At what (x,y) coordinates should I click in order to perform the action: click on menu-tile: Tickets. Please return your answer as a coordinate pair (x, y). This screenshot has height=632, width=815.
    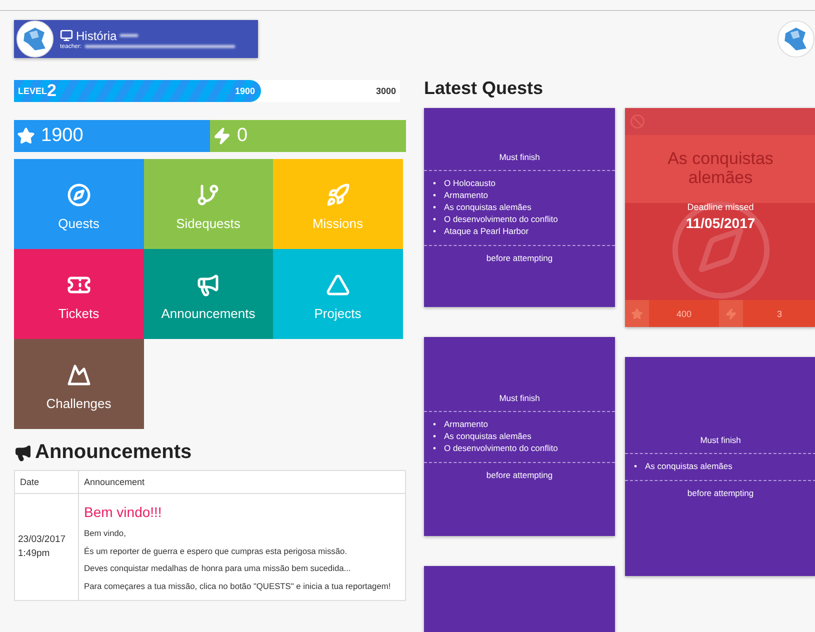
    Looking at the image, I should click on (79, 294).